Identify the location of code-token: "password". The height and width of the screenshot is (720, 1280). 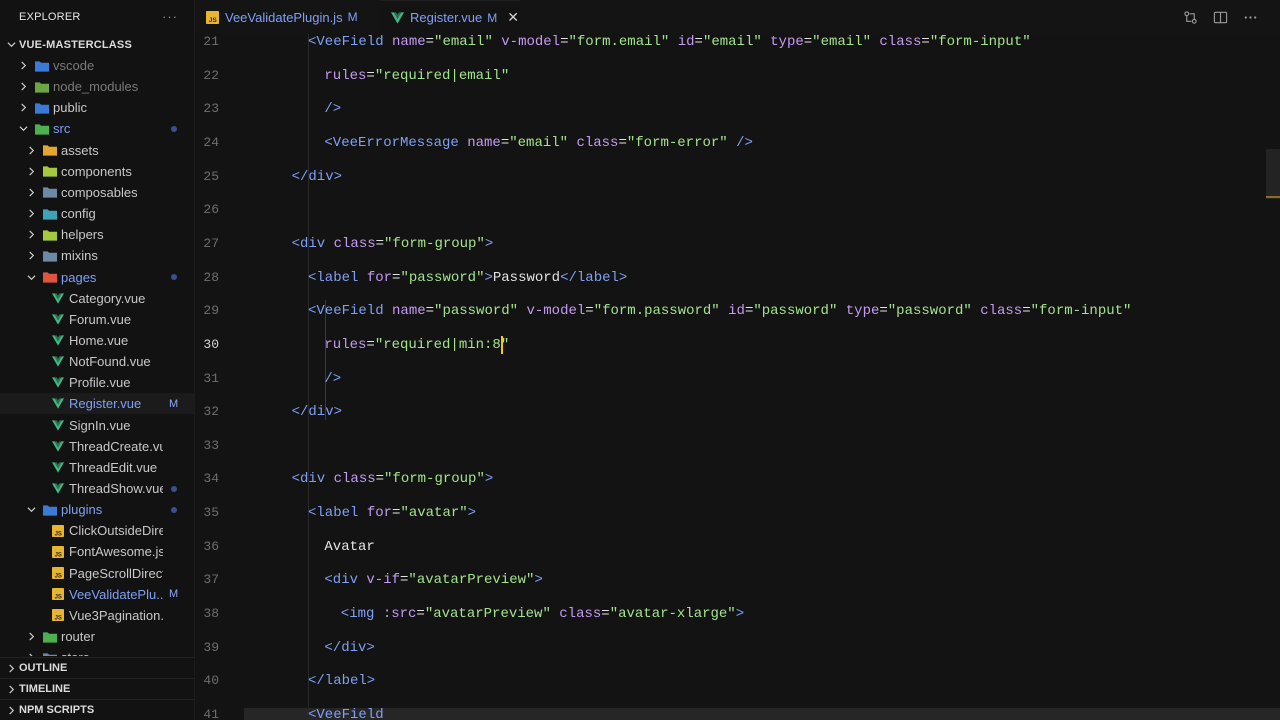
(795, 311).